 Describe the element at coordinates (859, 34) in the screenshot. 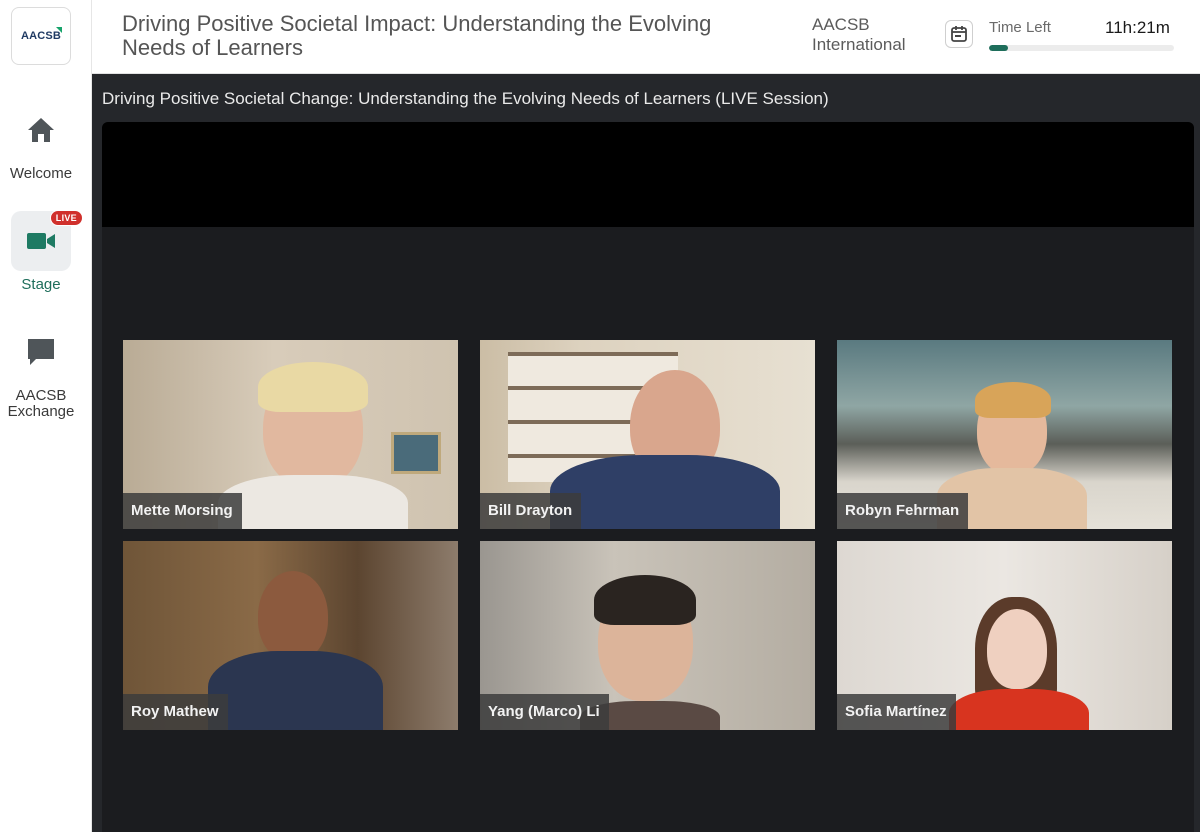

I see `organizer-name: AACSB International` at that location.